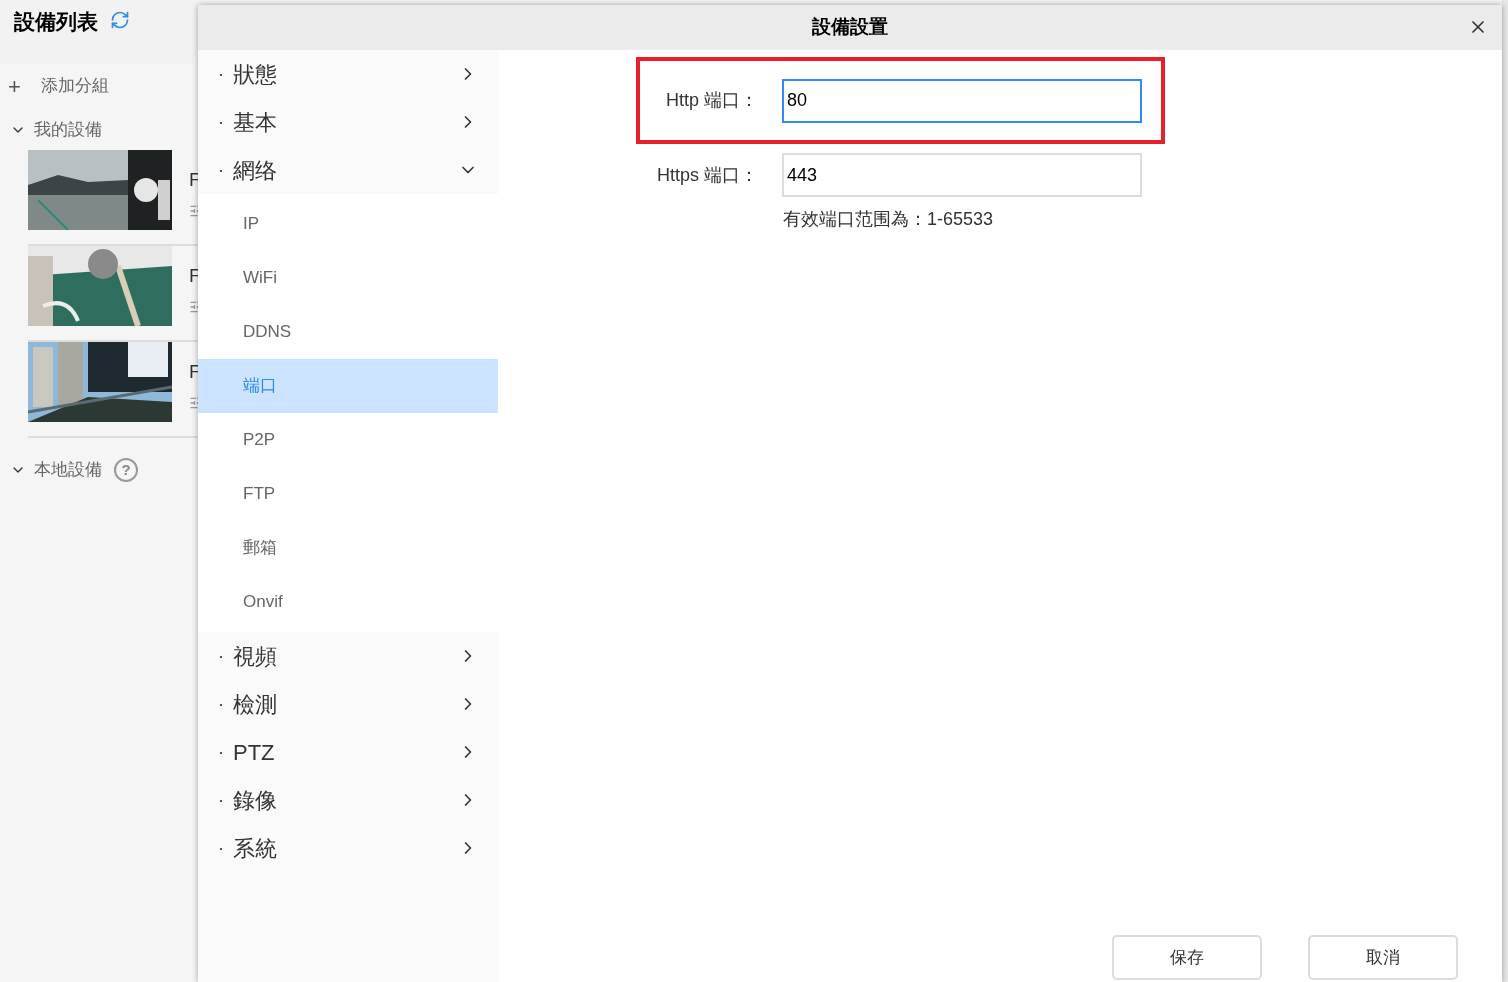  I want to click on group-label: 本地設備, so click(68, 470).